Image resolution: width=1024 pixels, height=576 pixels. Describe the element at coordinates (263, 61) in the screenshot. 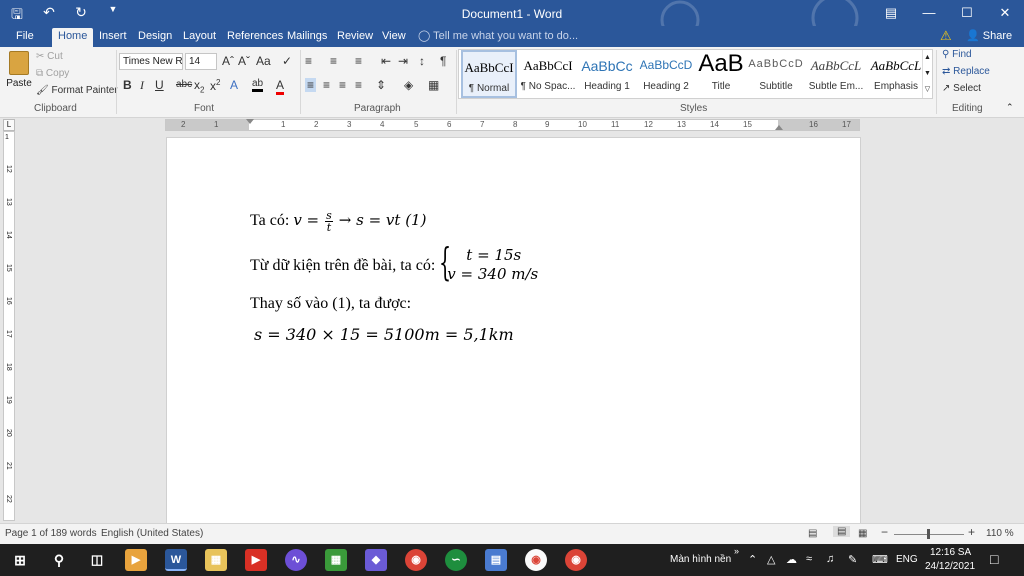

I see `change-case-icon: Aa` at that location.